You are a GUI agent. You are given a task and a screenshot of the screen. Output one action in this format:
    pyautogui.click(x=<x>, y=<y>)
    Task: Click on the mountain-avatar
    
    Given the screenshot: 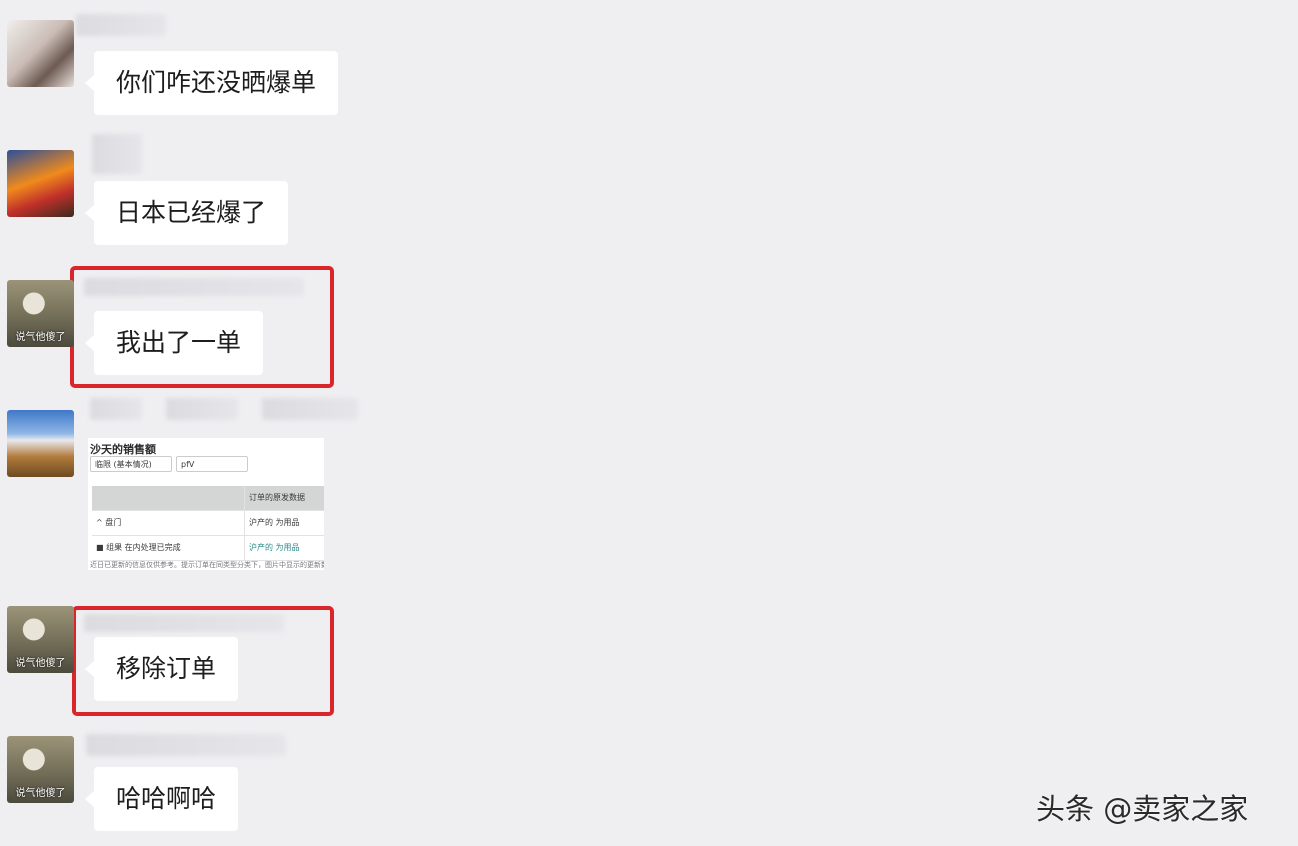 What is the action you would take?
    pyautogui.click(x=40, y=443)
    